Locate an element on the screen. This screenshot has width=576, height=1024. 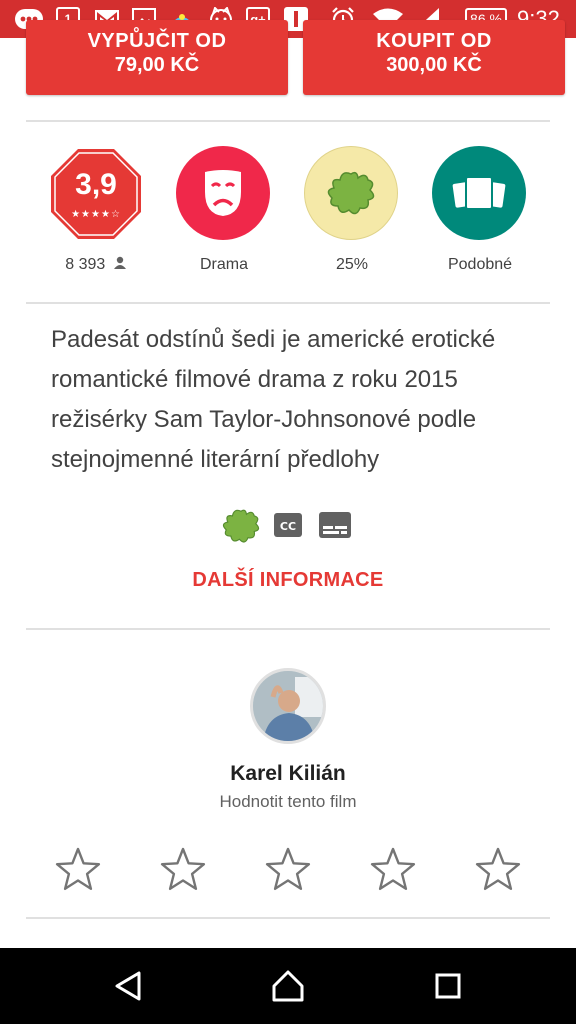
closed-captions-icon: CC is located at coordinates (288, 525).